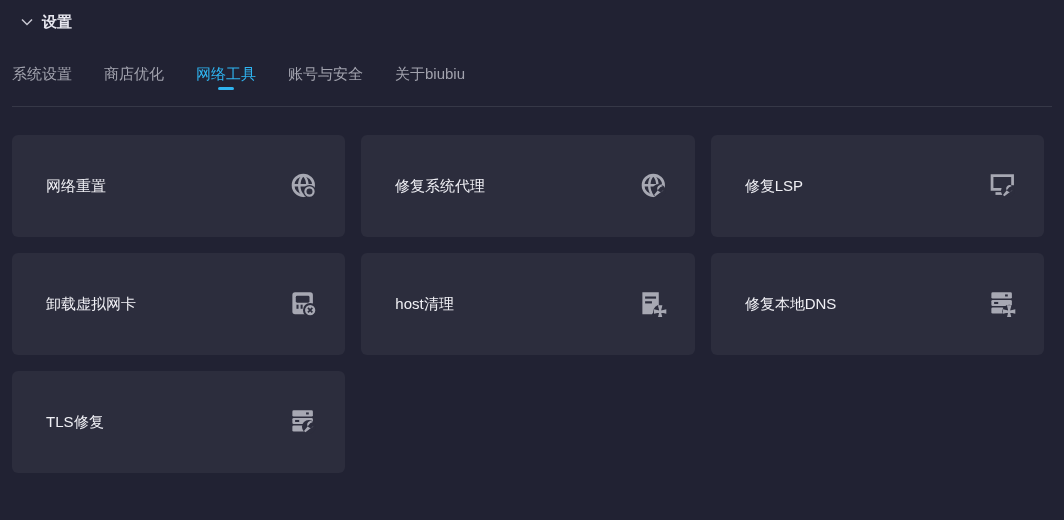 The width and height of the screenshot is (1064, 520). Describe the element at coordinates (179, 186) in the screenshot. I see `tool-card: 网络重置` at that location.